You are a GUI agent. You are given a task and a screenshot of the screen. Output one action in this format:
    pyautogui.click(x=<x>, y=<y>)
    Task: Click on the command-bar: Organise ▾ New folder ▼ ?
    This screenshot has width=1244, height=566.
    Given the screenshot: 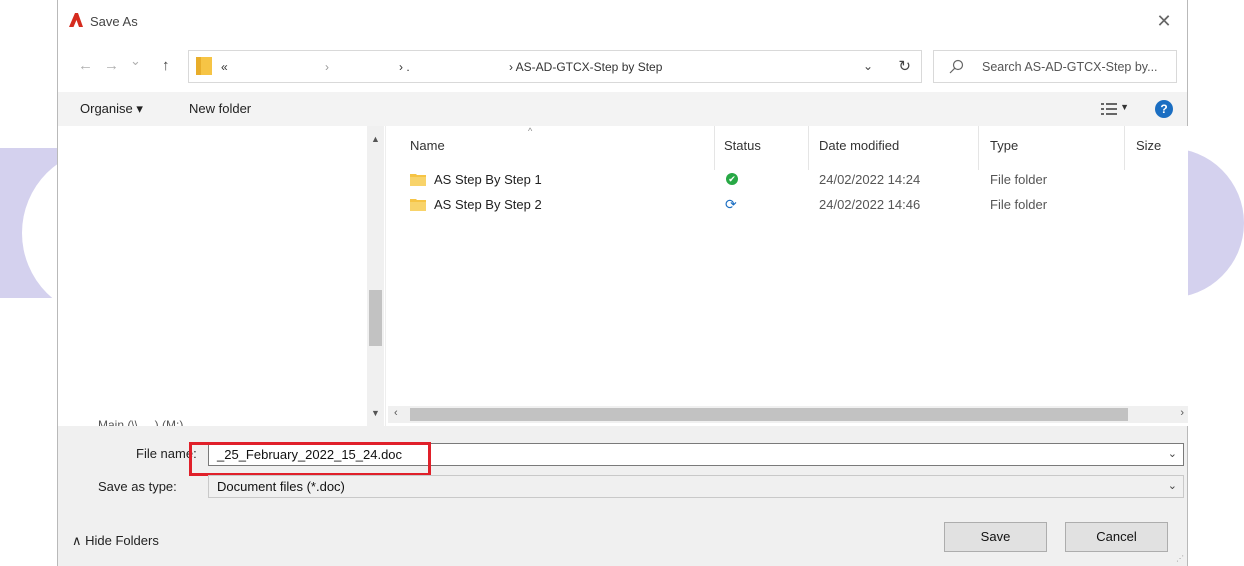 What is the action you would take?
    pyautogui.click(x=622, y=109)
    